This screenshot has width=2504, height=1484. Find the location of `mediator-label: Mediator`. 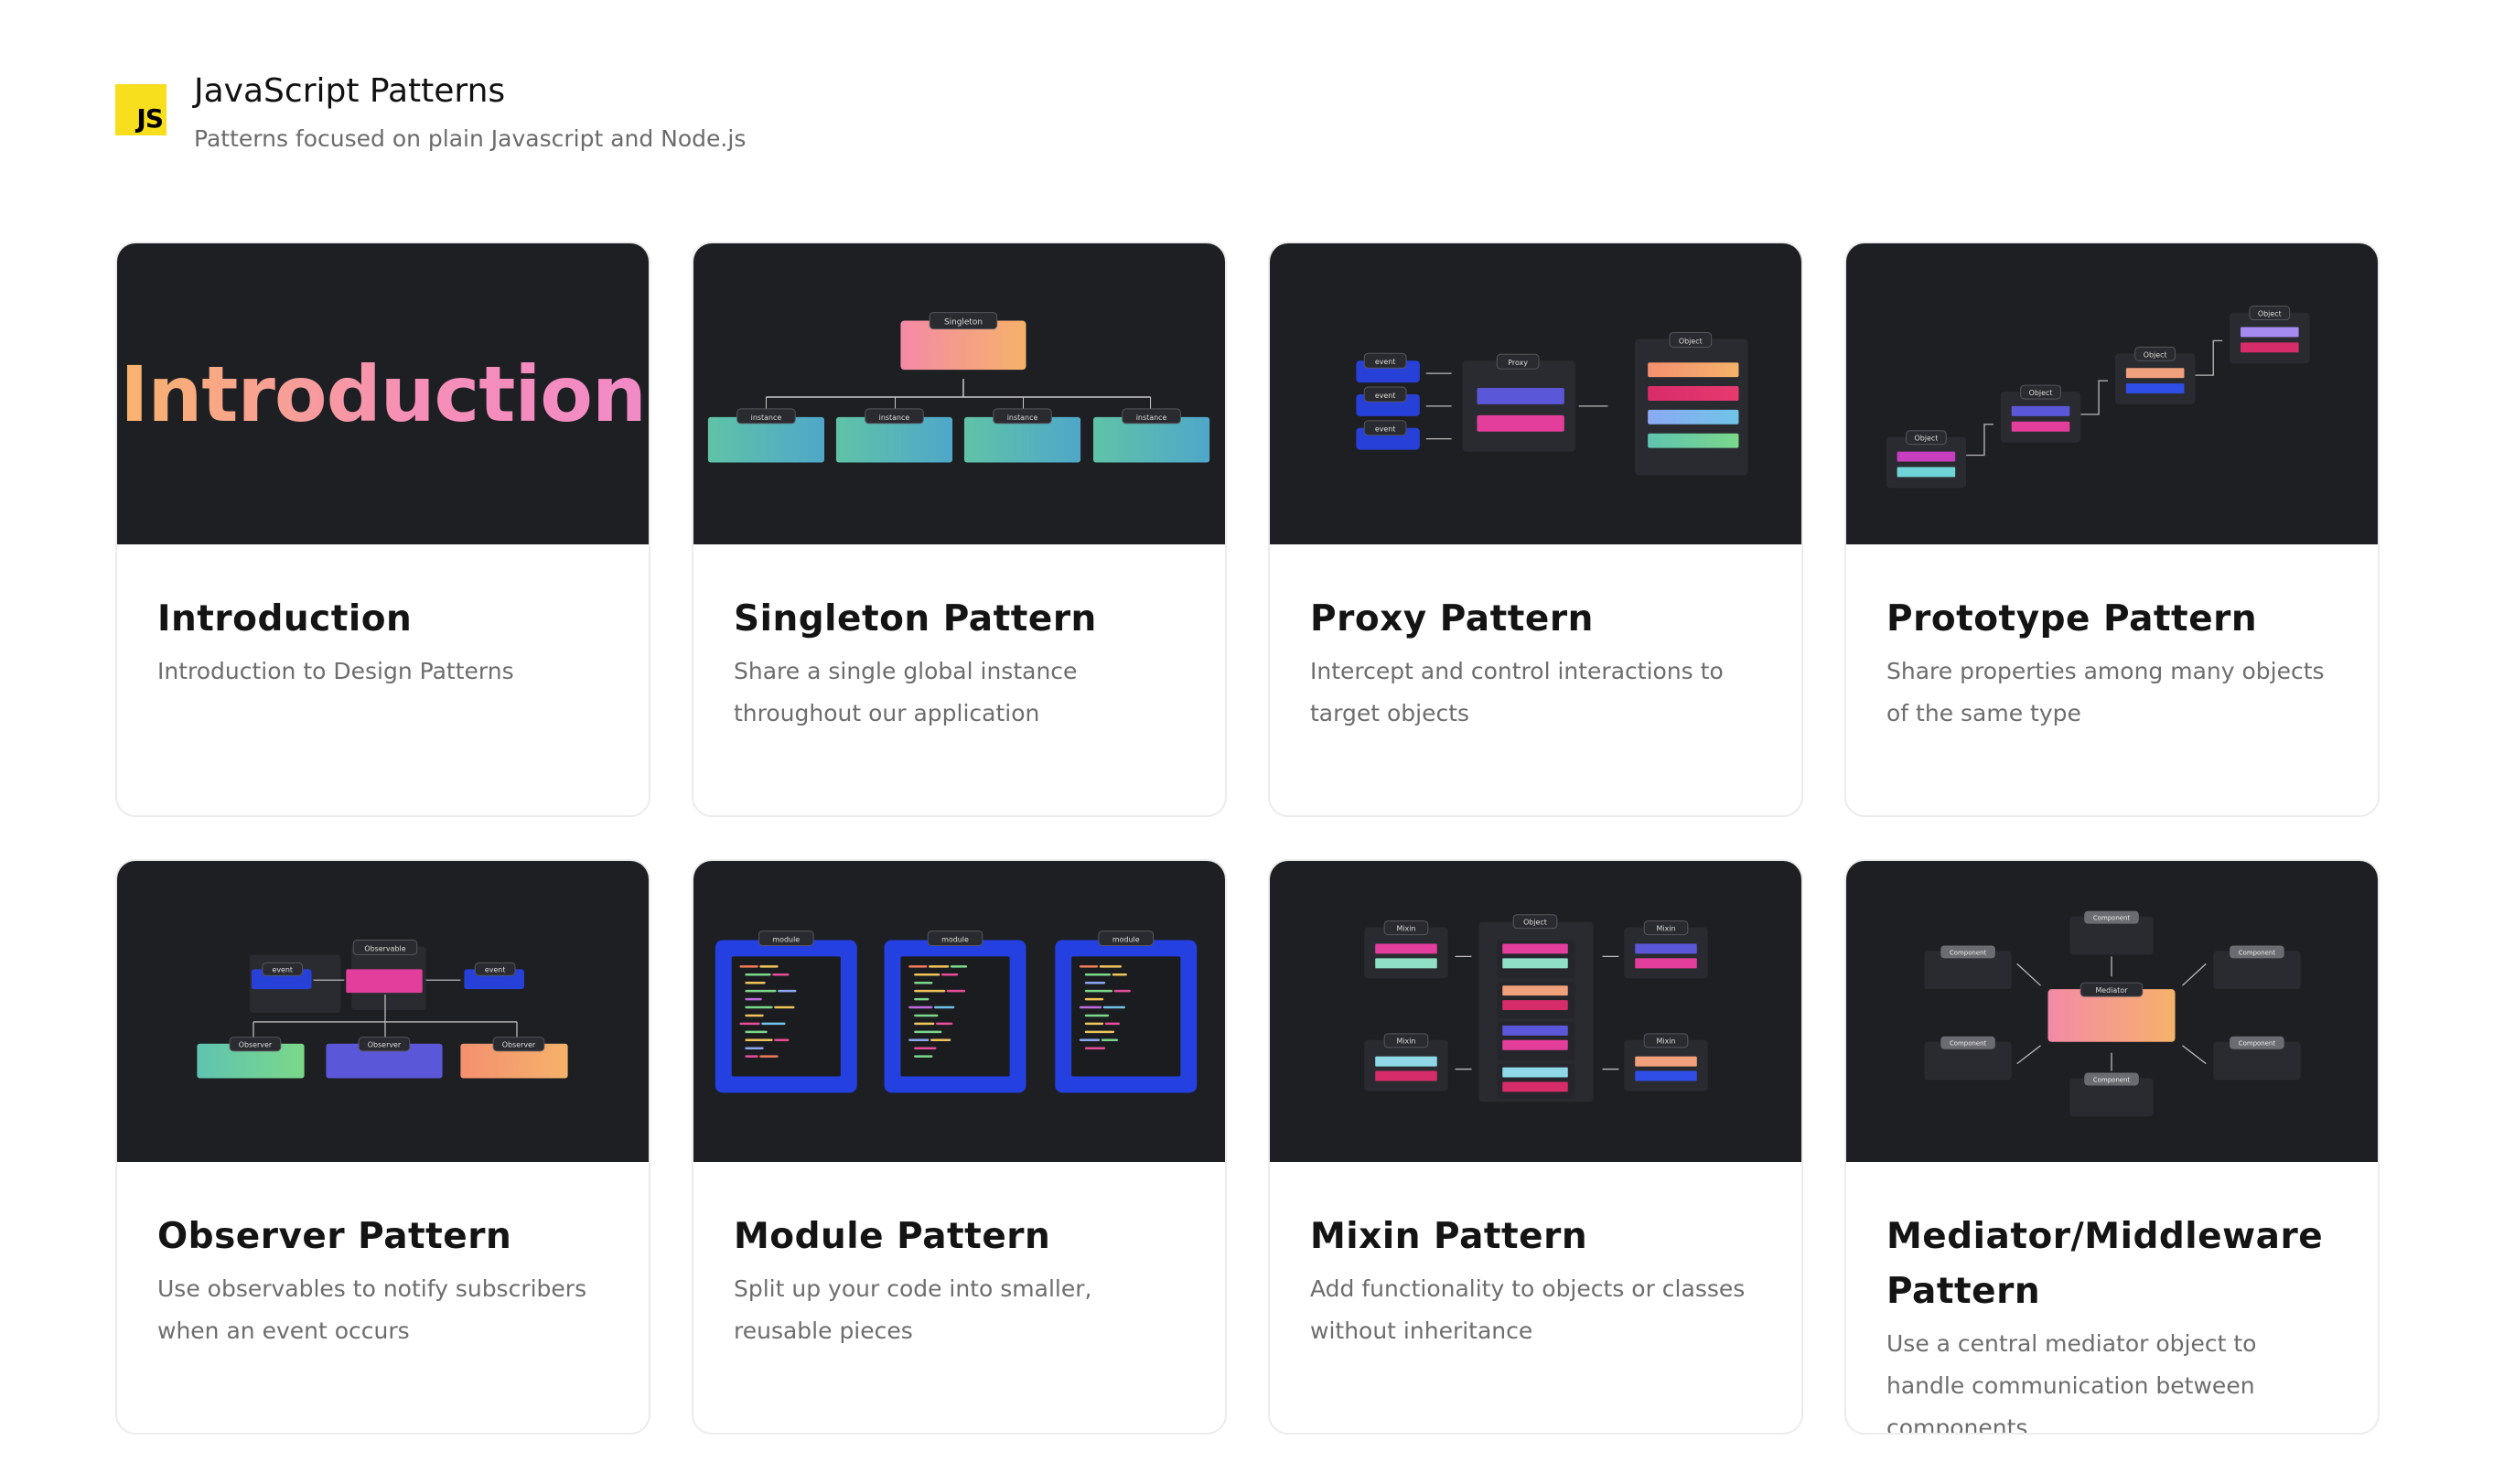

mediator-label: Mediator is located at coordinates (2111, 990).